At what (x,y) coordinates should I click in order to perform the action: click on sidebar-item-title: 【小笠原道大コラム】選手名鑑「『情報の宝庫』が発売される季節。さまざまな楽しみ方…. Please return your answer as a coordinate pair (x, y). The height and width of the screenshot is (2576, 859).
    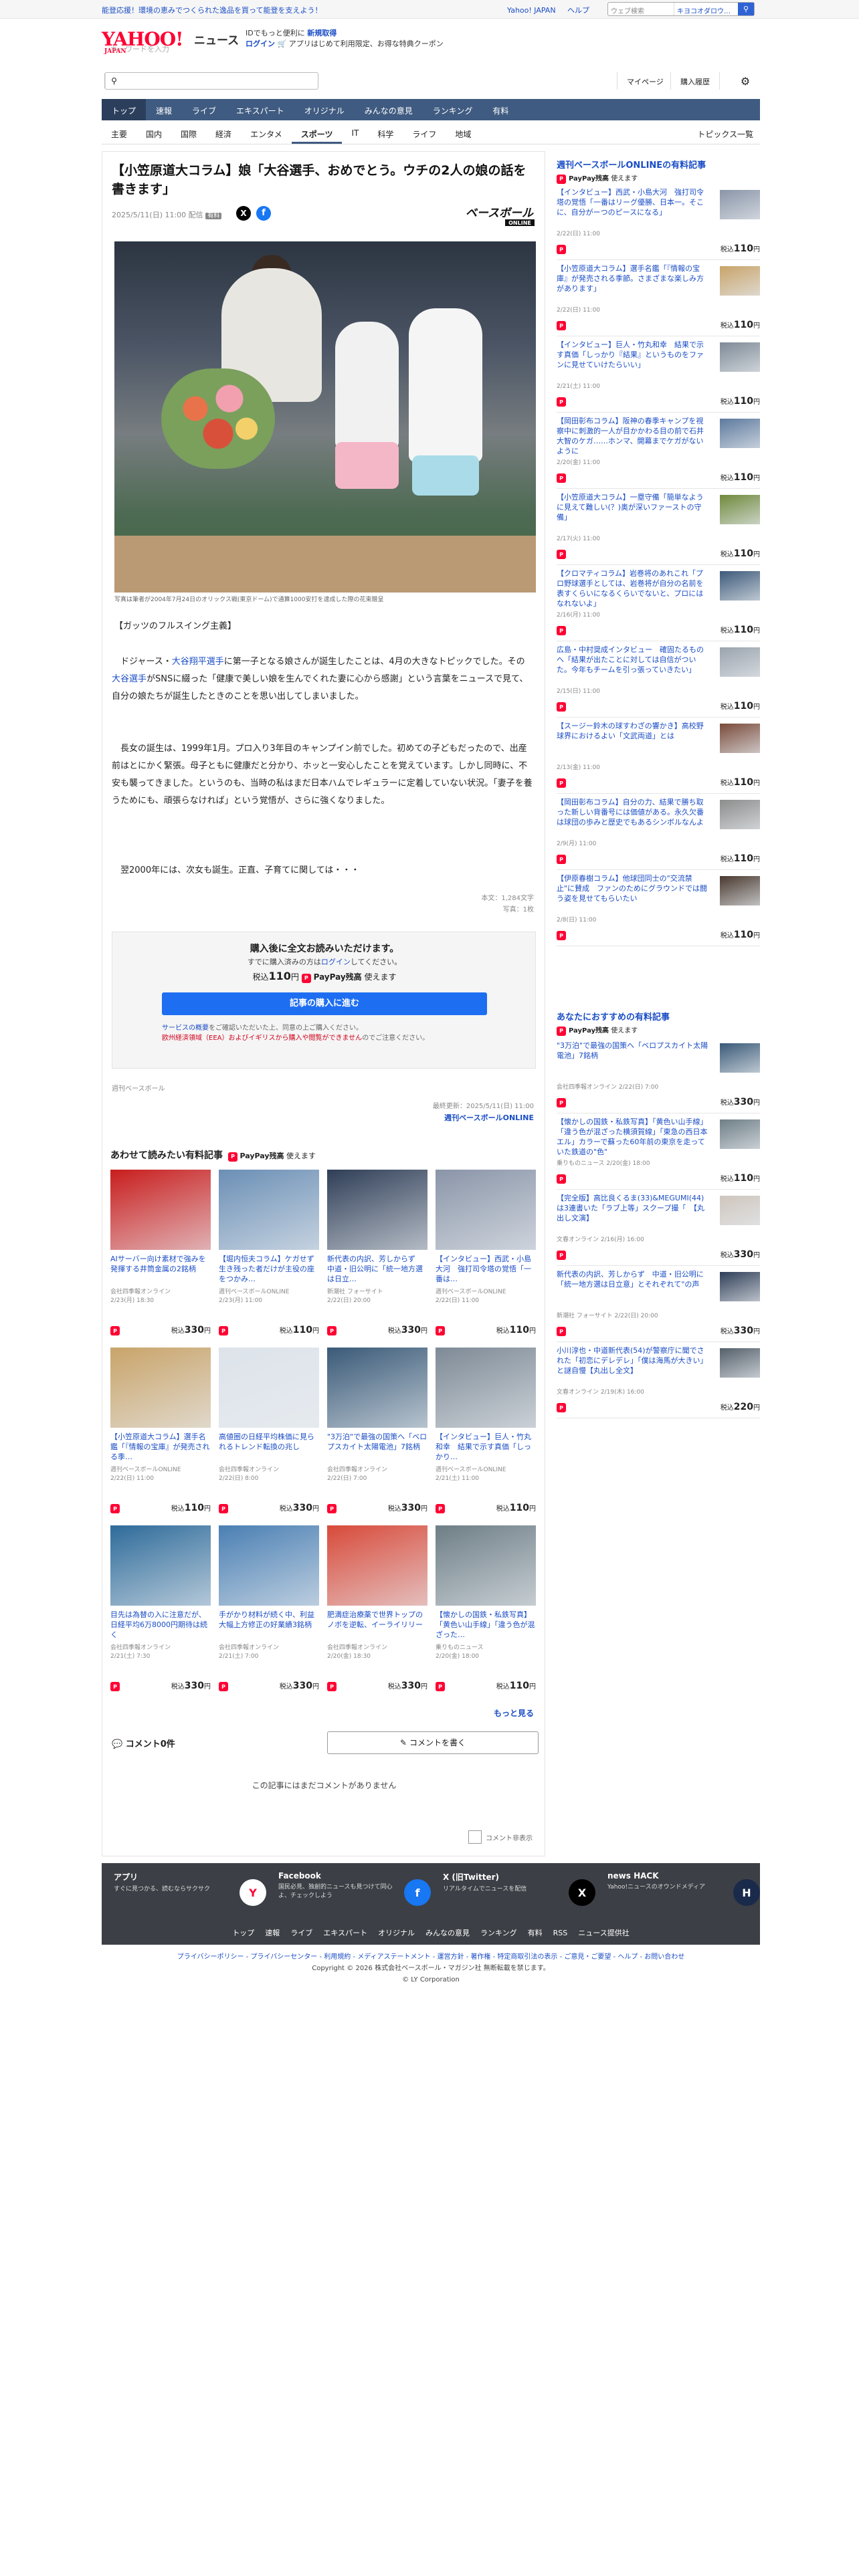
    Looking at the image, I should click on (633, 278).